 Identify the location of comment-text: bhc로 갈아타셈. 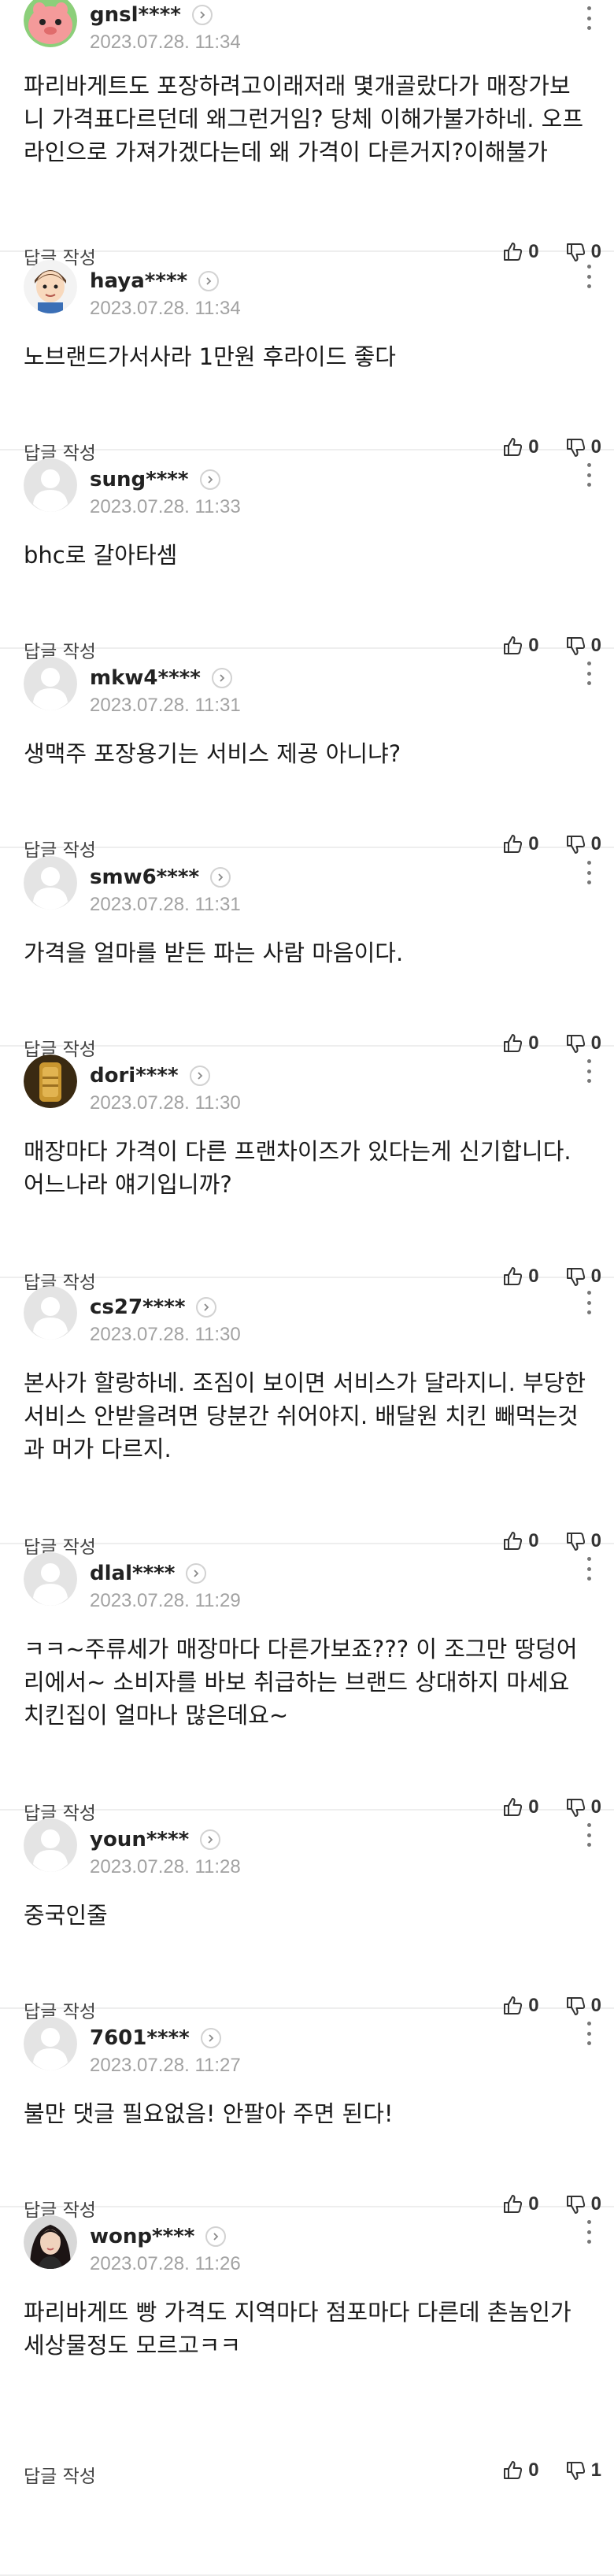
(101, 555).